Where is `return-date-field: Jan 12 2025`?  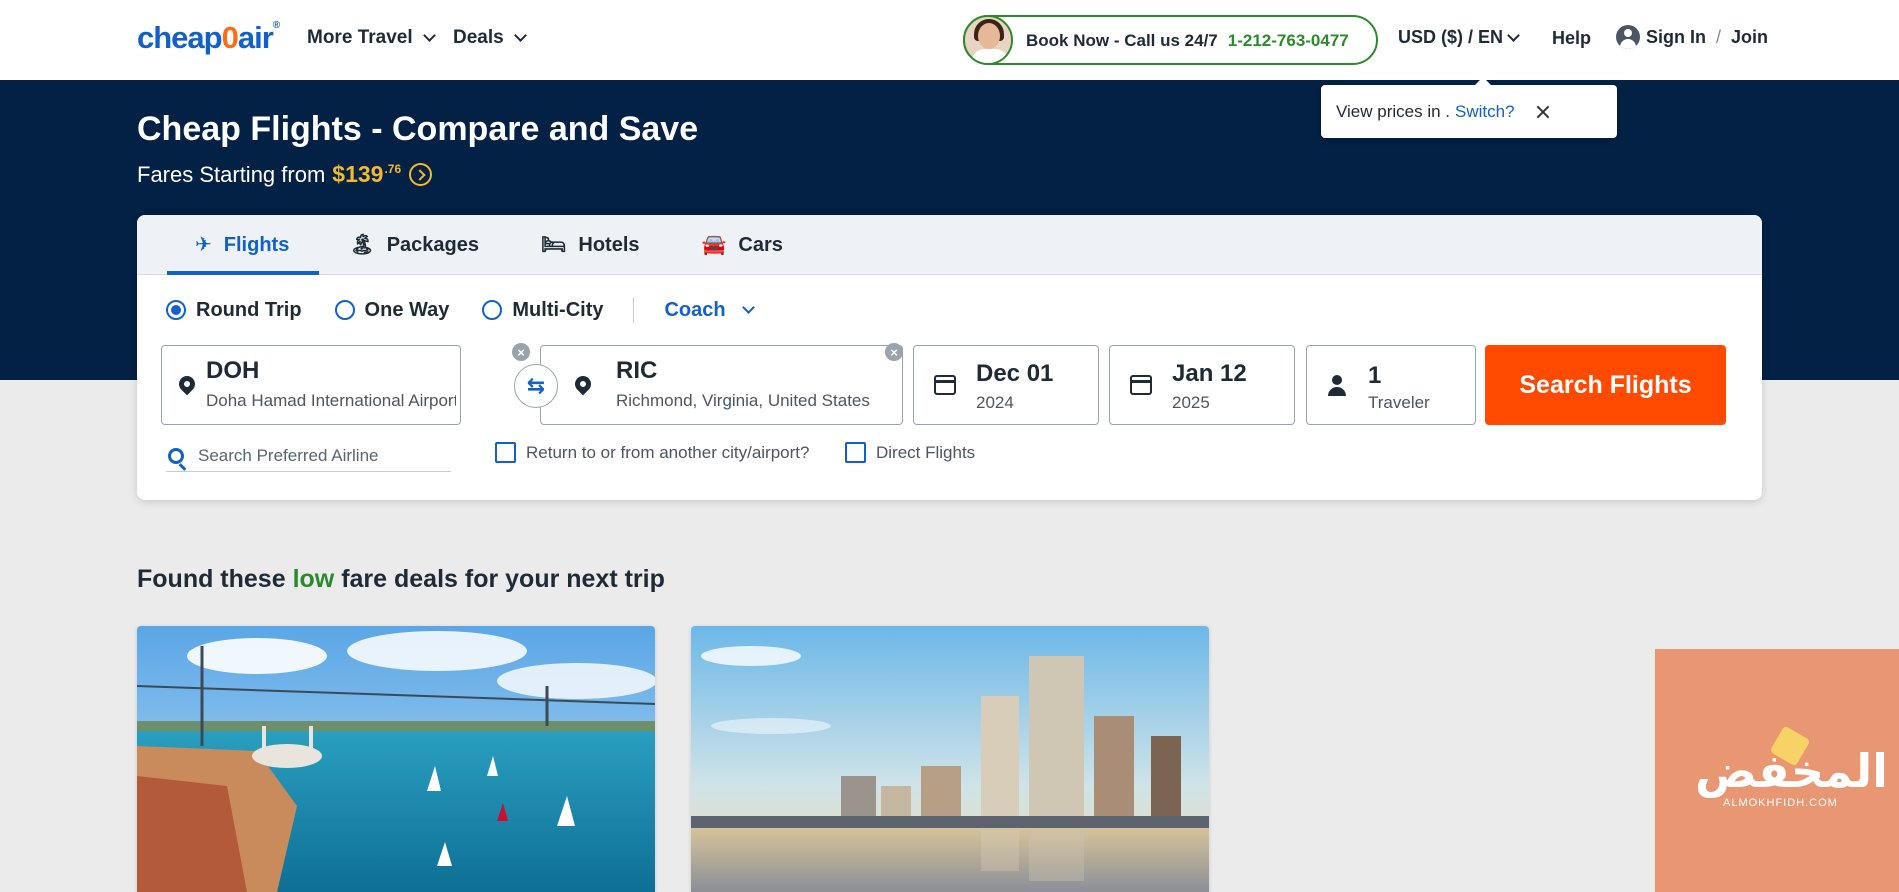
return-date-field: Jan 12 2025 is located at coordinates (1202, 385).